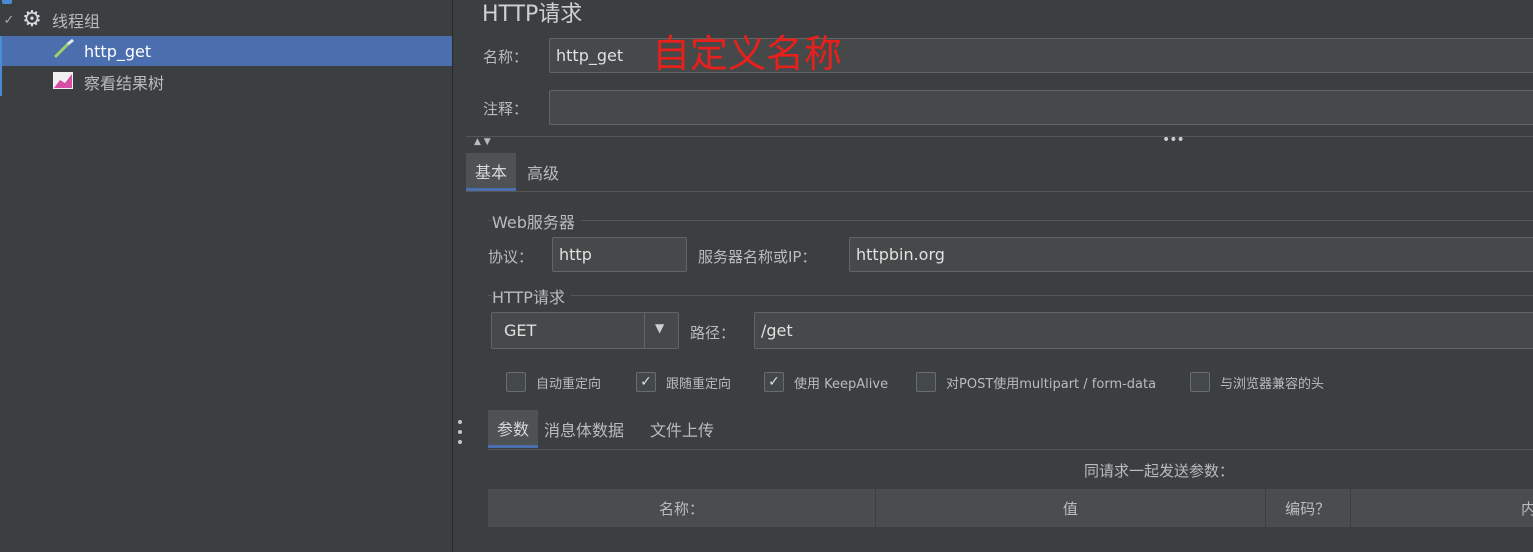 This screenshot has width=1533, height=552. I want to click on web-server-group-title: Web服务器, so click(536, 221).